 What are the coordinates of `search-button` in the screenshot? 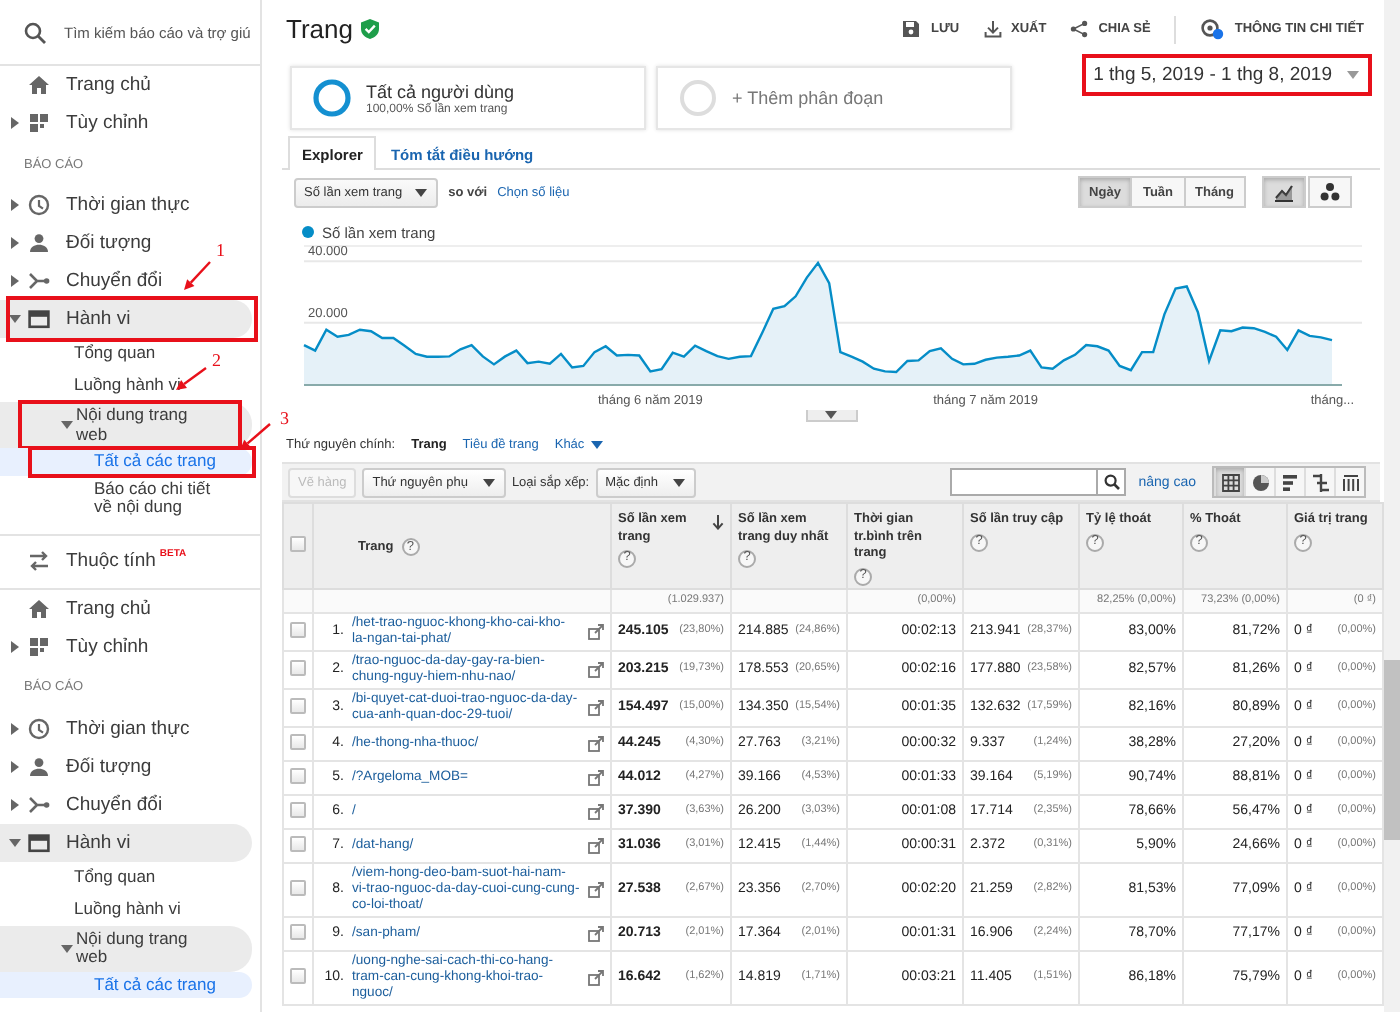 It's located at (1112, 482).